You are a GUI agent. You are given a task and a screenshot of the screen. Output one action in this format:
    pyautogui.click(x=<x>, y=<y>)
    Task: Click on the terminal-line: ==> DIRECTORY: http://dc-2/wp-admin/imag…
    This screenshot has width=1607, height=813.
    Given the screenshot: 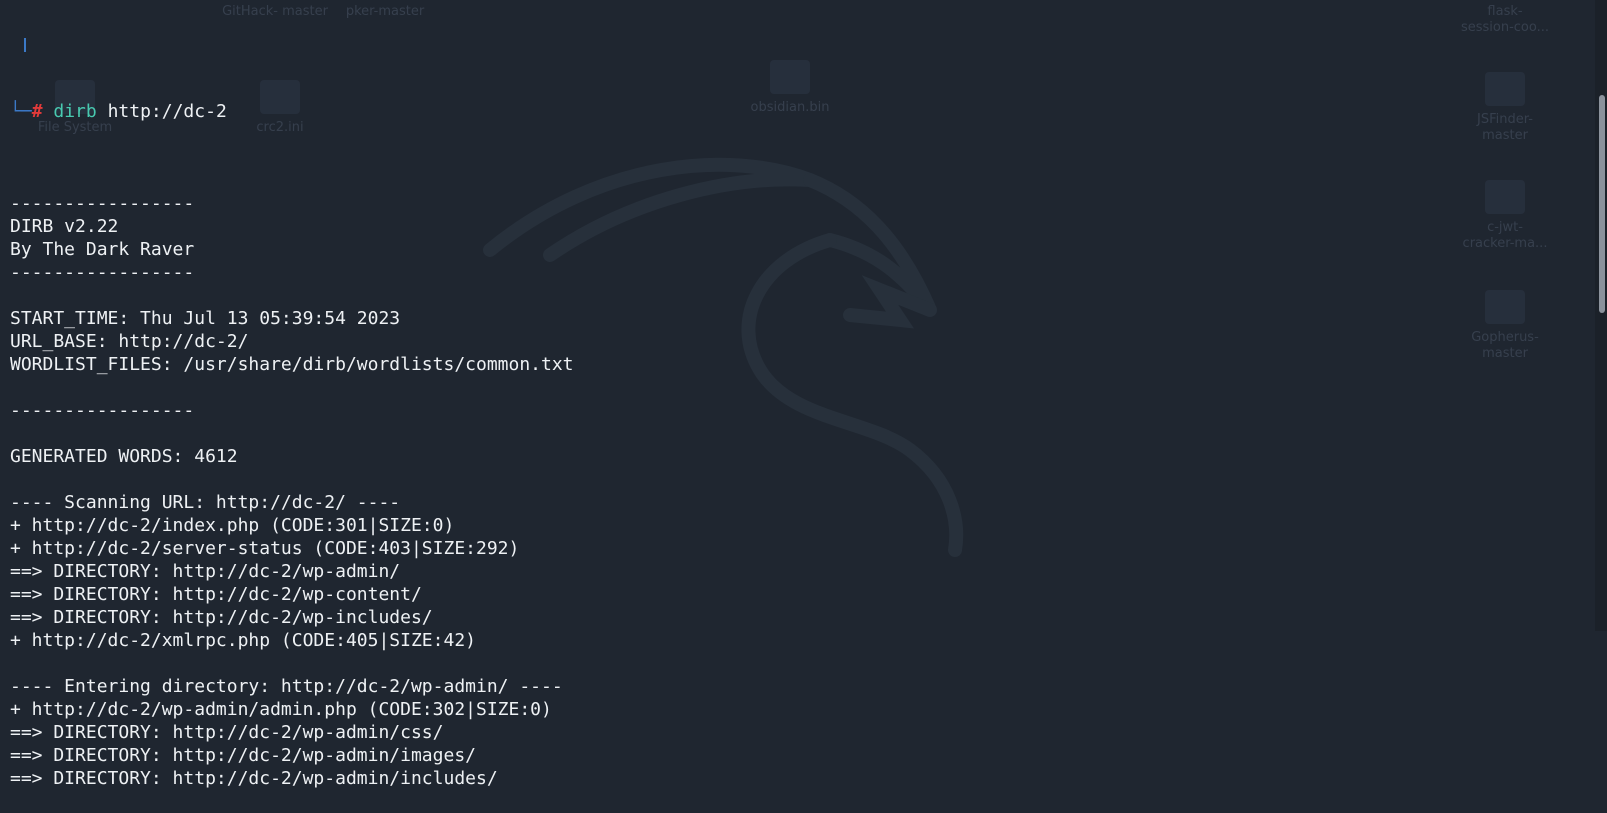 What is the action you would take?
    pyautogui.click(x=243, y=755)
    